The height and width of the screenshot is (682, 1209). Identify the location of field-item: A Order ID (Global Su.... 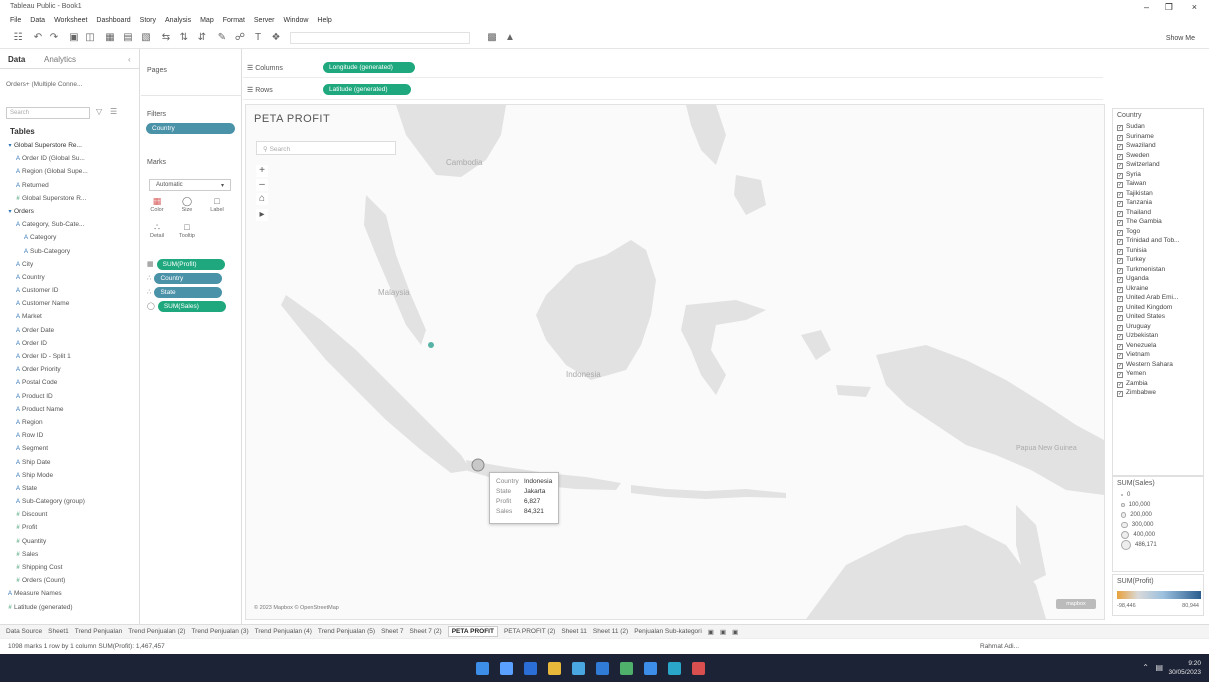
(70, 158).